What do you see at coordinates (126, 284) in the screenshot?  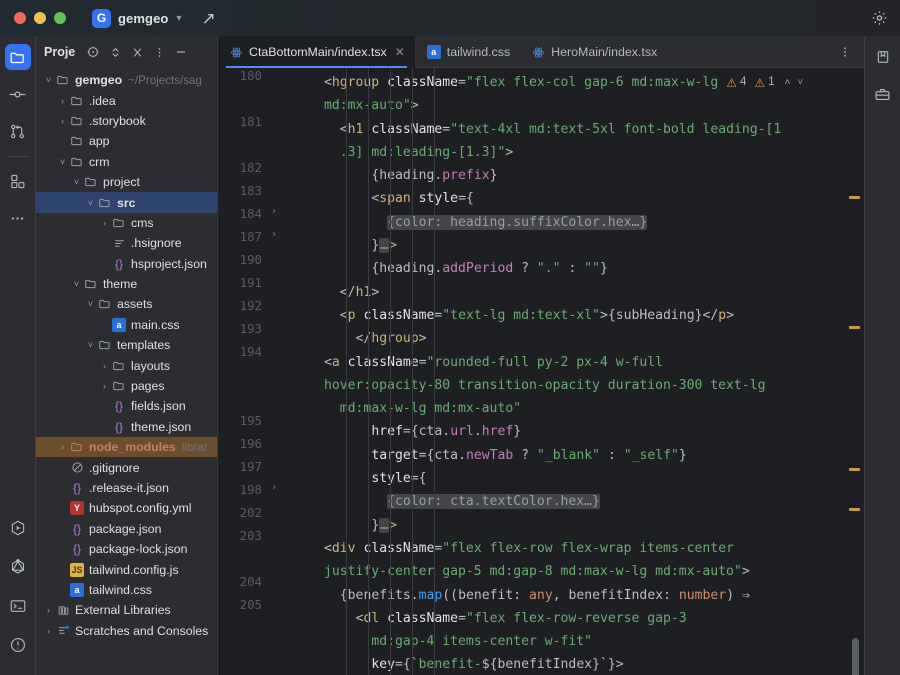 I see `tree-item: ˅ theme` at bounding box center [126, 284].